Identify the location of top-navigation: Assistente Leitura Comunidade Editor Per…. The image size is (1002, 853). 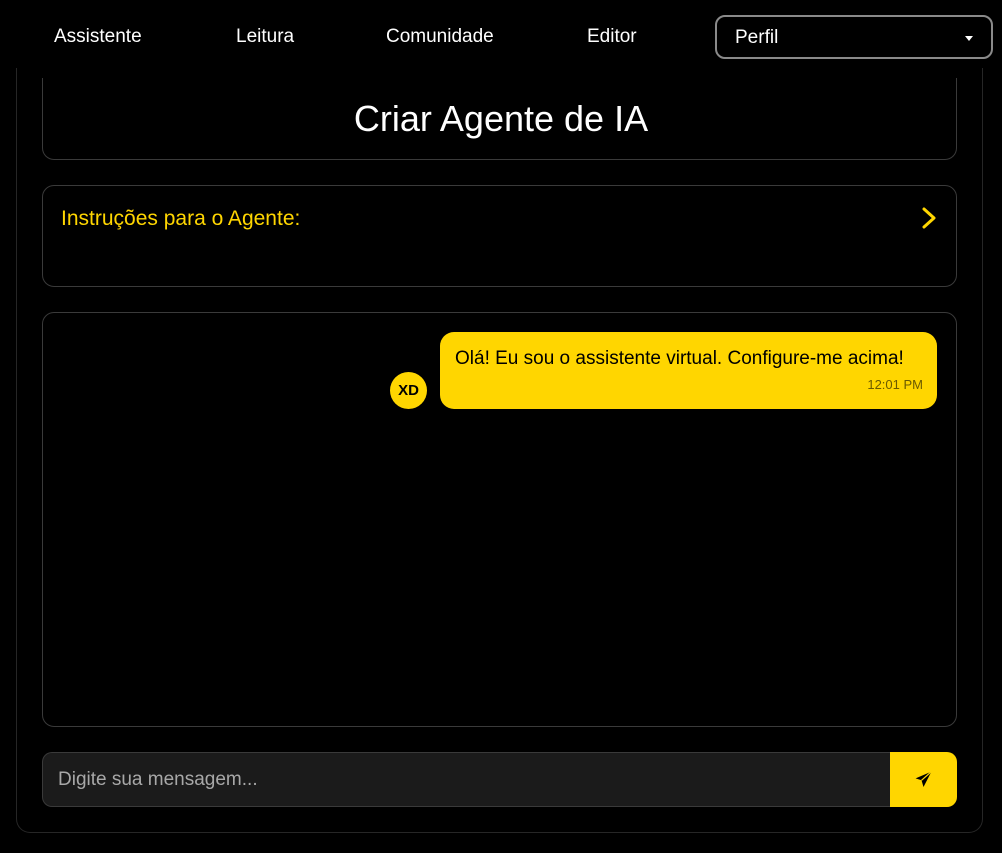
(501, 39).